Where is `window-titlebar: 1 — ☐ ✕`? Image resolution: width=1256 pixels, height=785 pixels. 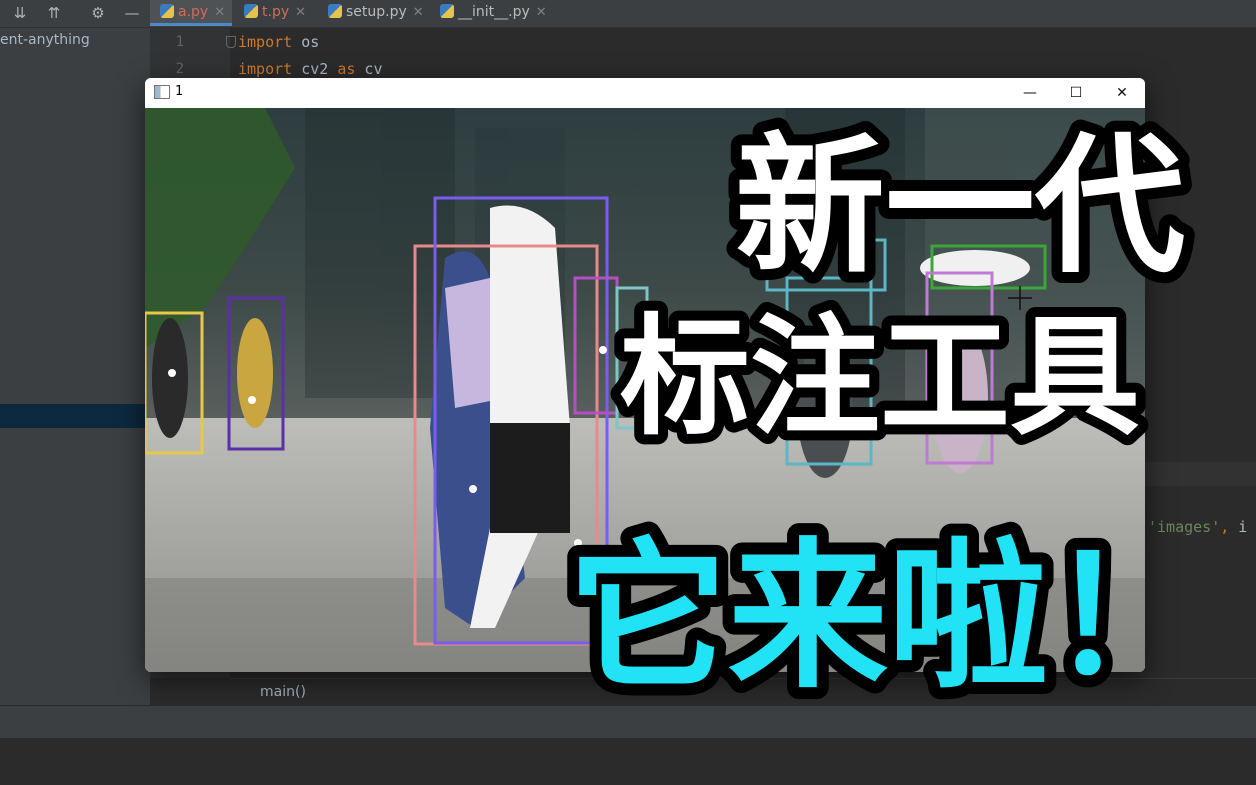
window-titlebar: 1 — ☐ ✕ is located at coordinates (645, 92).